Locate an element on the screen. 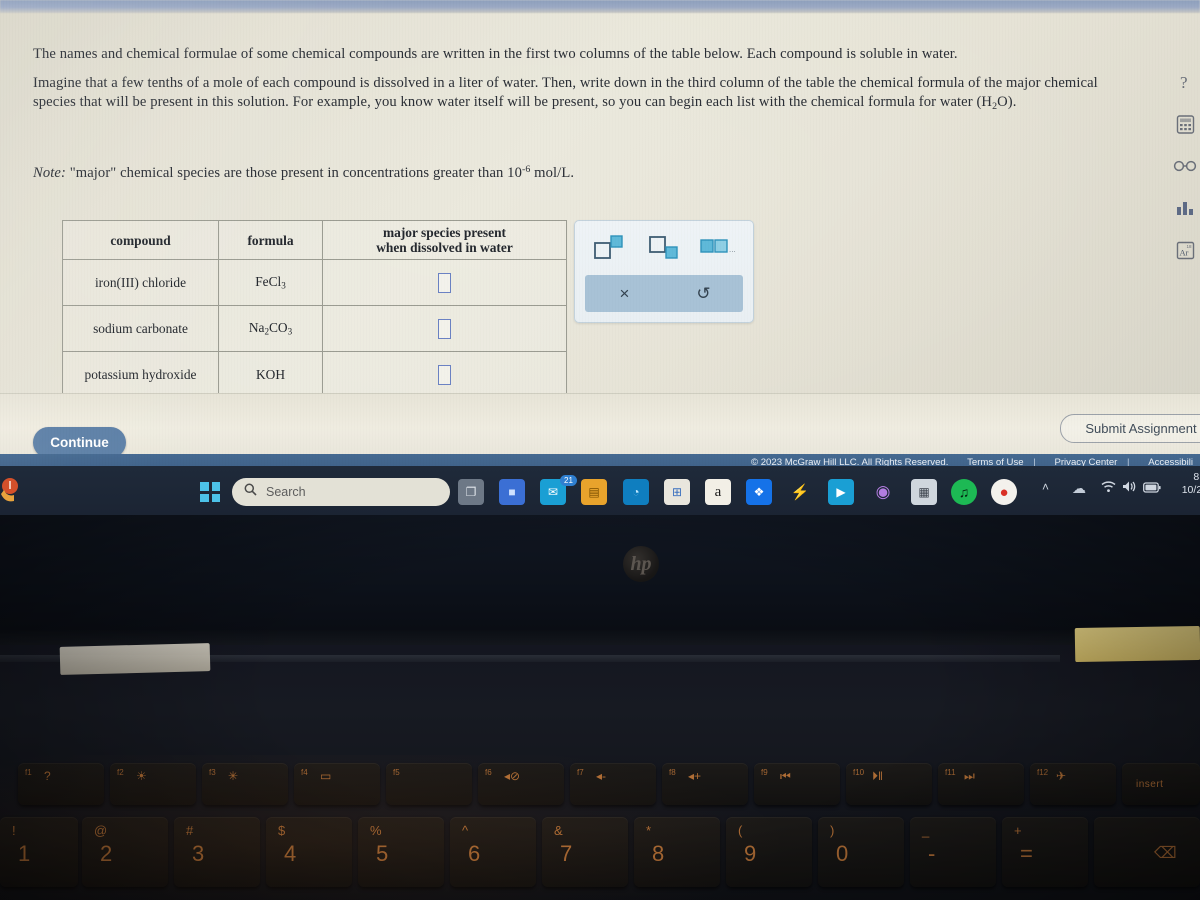 The image size is (1200, 900). key-f2: f2 ☀ is located at coordinates (153, 784).